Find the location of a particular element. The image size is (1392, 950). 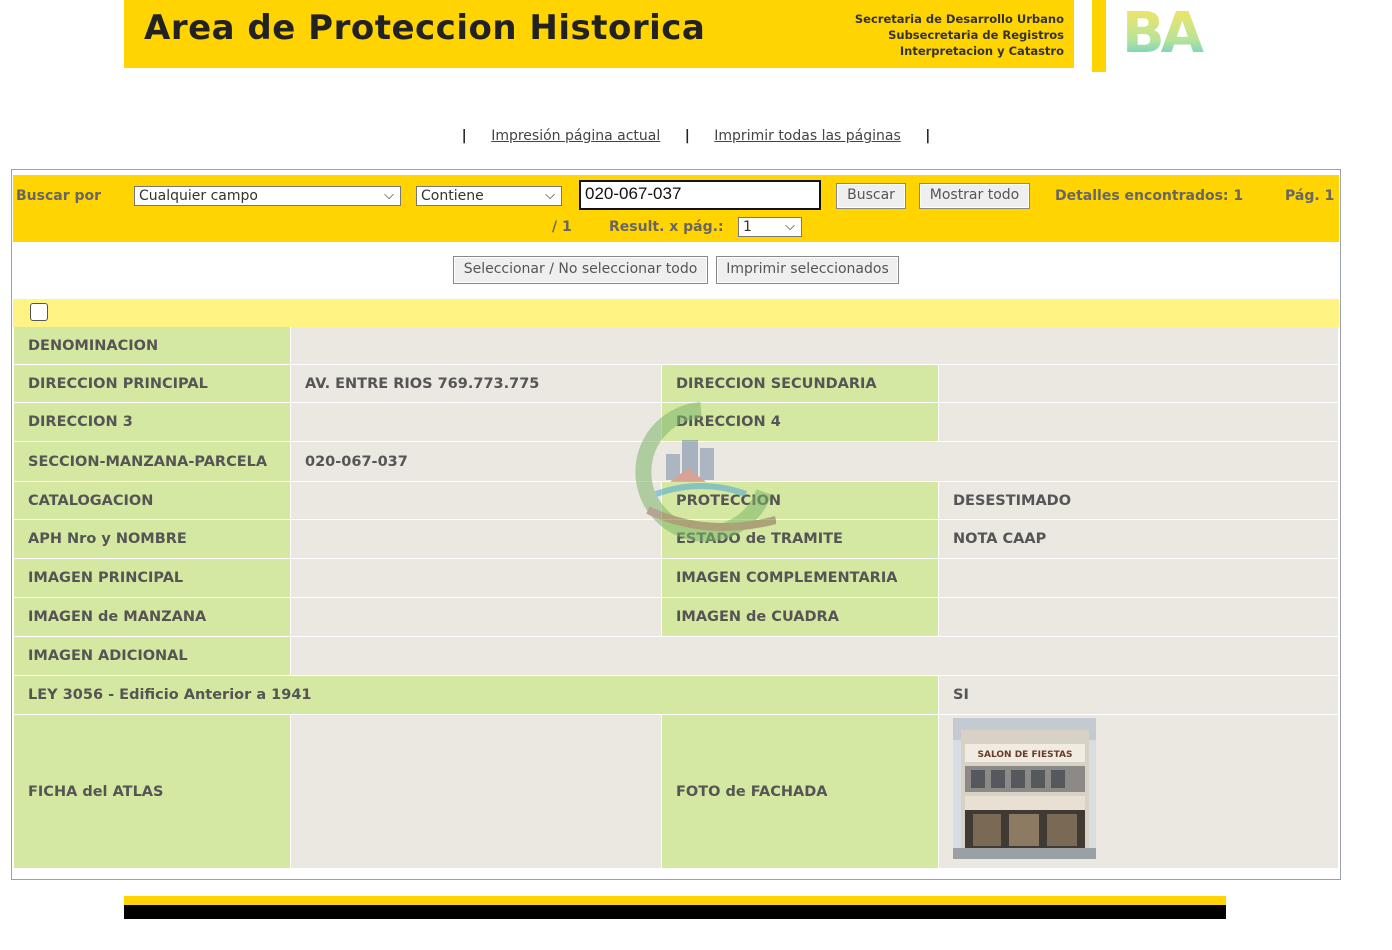

watermark-logo is located at coordinates (705, 472).